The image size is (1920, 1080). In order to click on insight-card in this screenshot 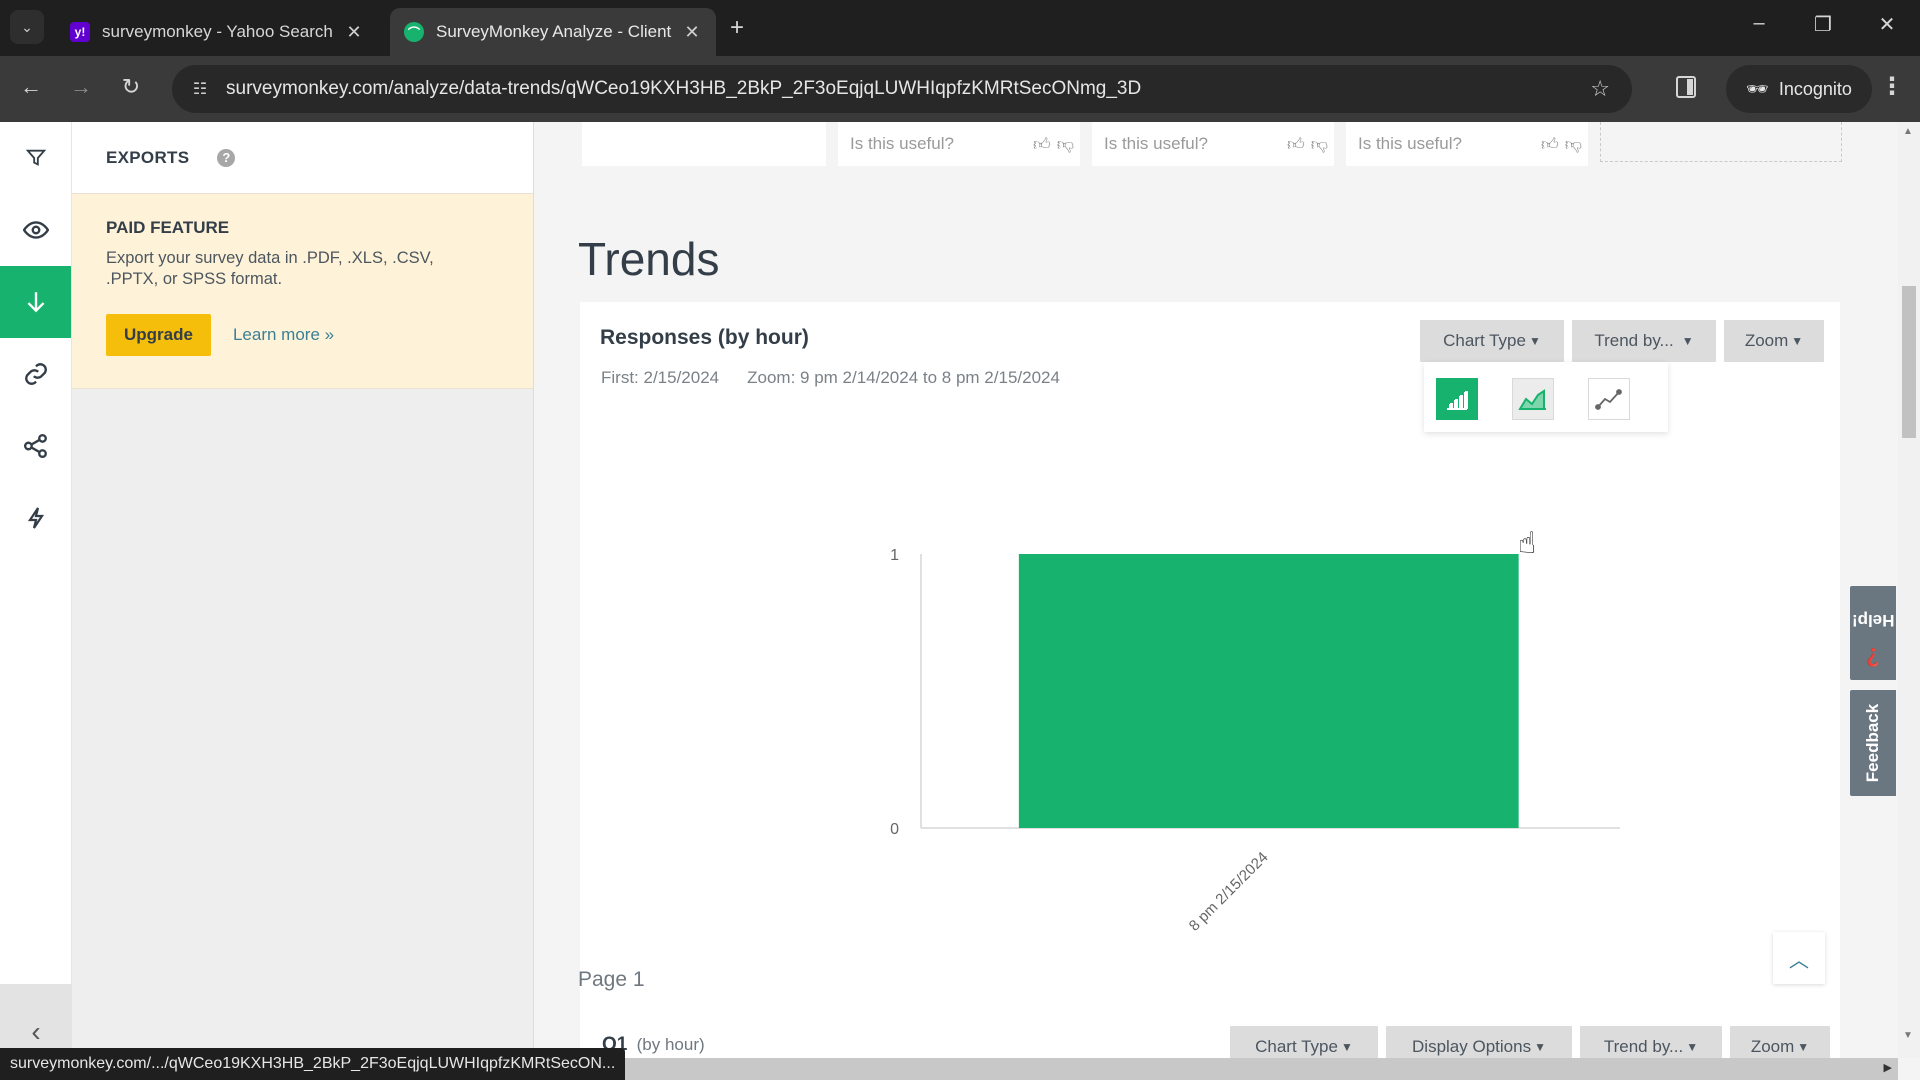, I will do `click(704, 144)`.